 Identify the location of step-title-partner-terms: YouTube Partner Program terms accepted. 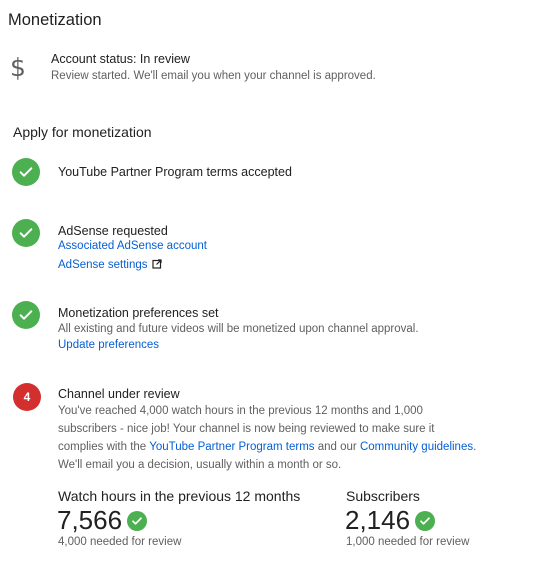
(175, 172).